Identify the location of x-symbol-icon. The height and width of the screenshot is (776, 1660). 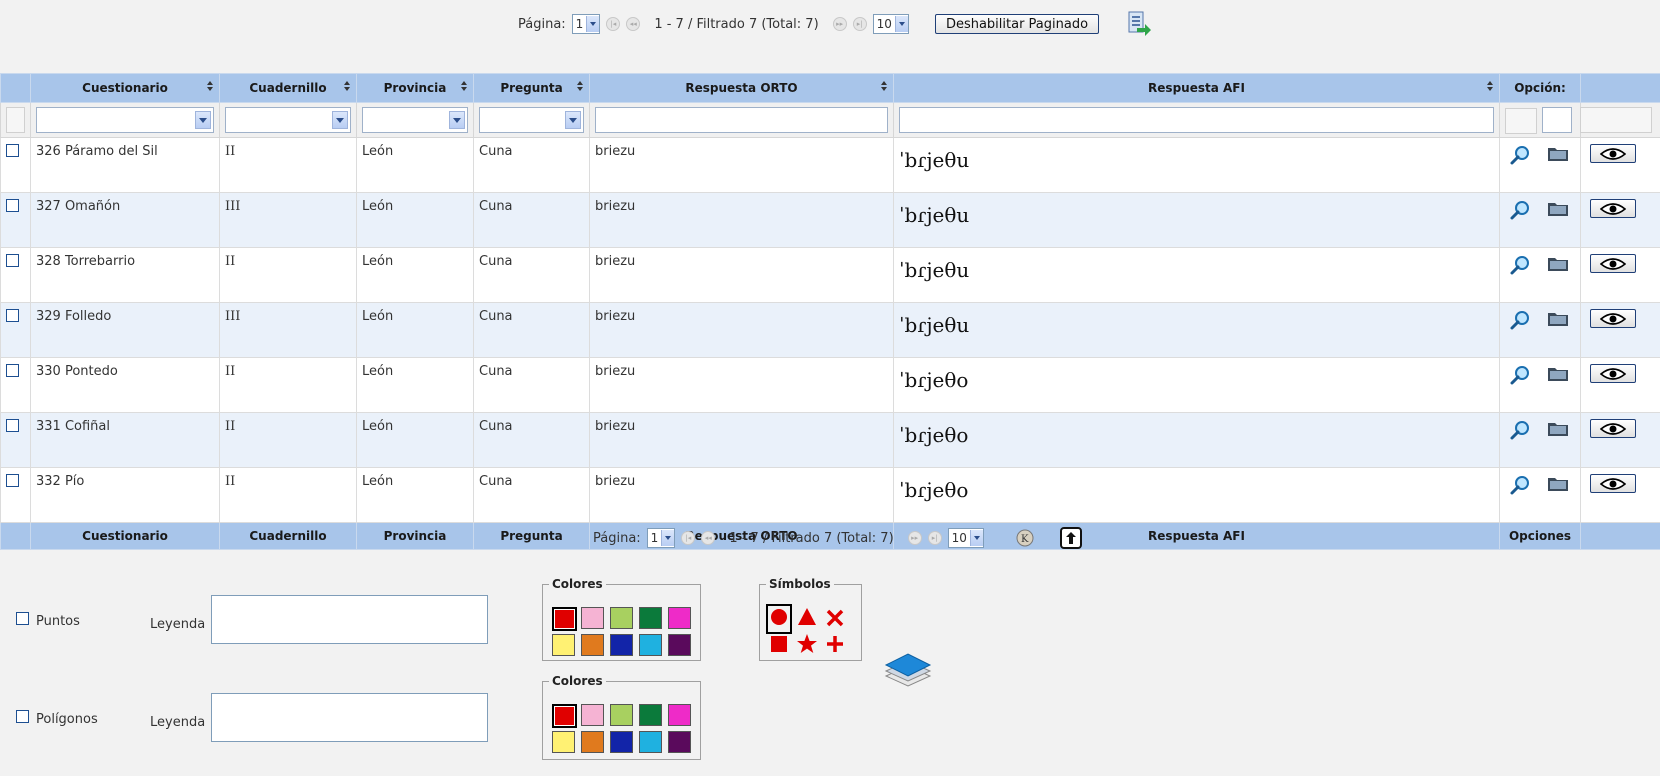
(835, 619).